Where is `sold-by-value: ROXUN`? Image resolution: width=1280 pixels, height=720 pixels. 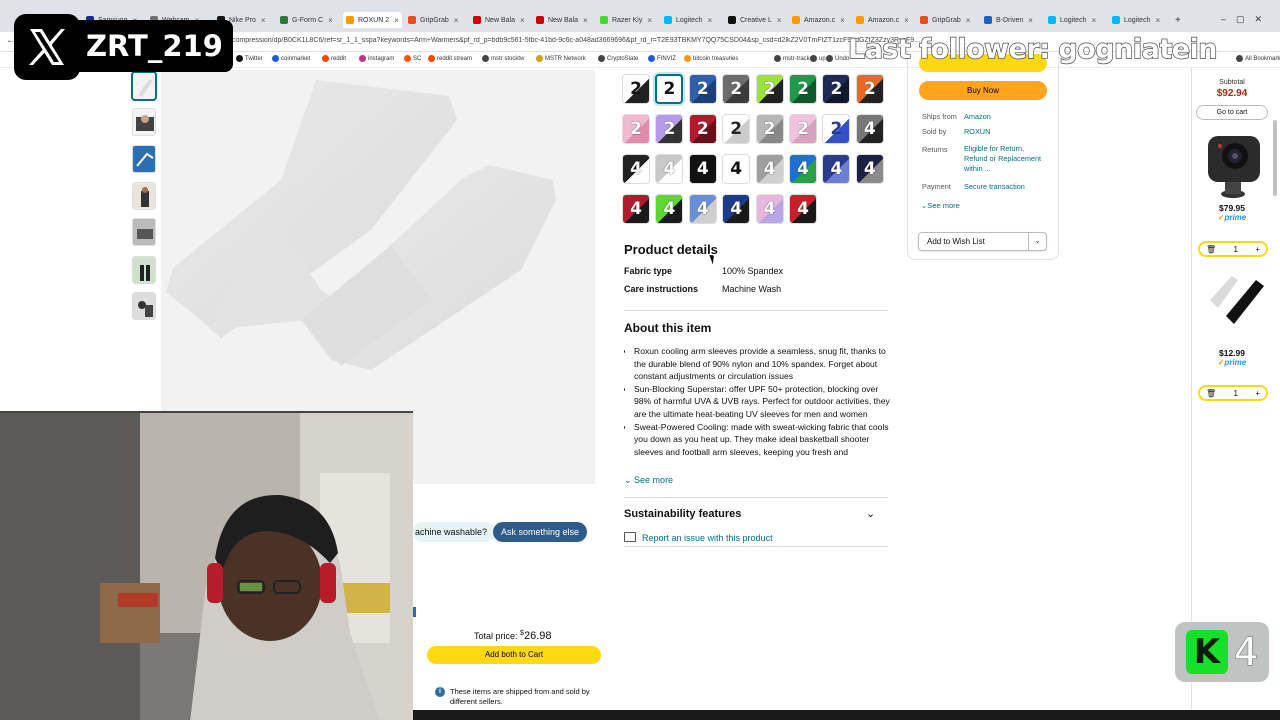
sold-by-value: ROXUN is located at coordinates (1005, 132).